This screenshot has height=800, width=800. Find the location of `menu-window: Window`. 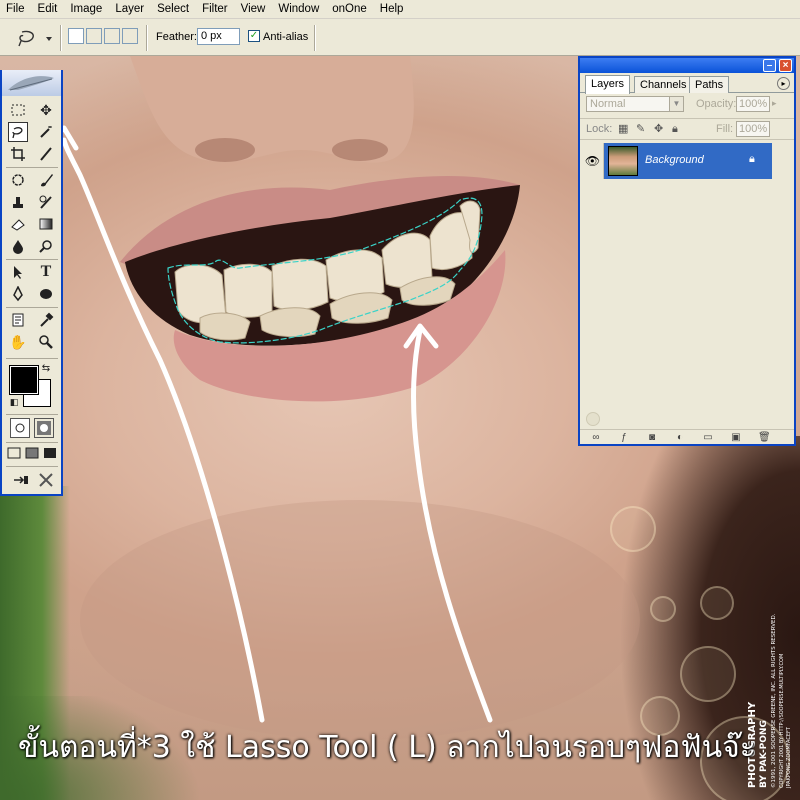

menu-window: Window is located at coordinates (299, 9).